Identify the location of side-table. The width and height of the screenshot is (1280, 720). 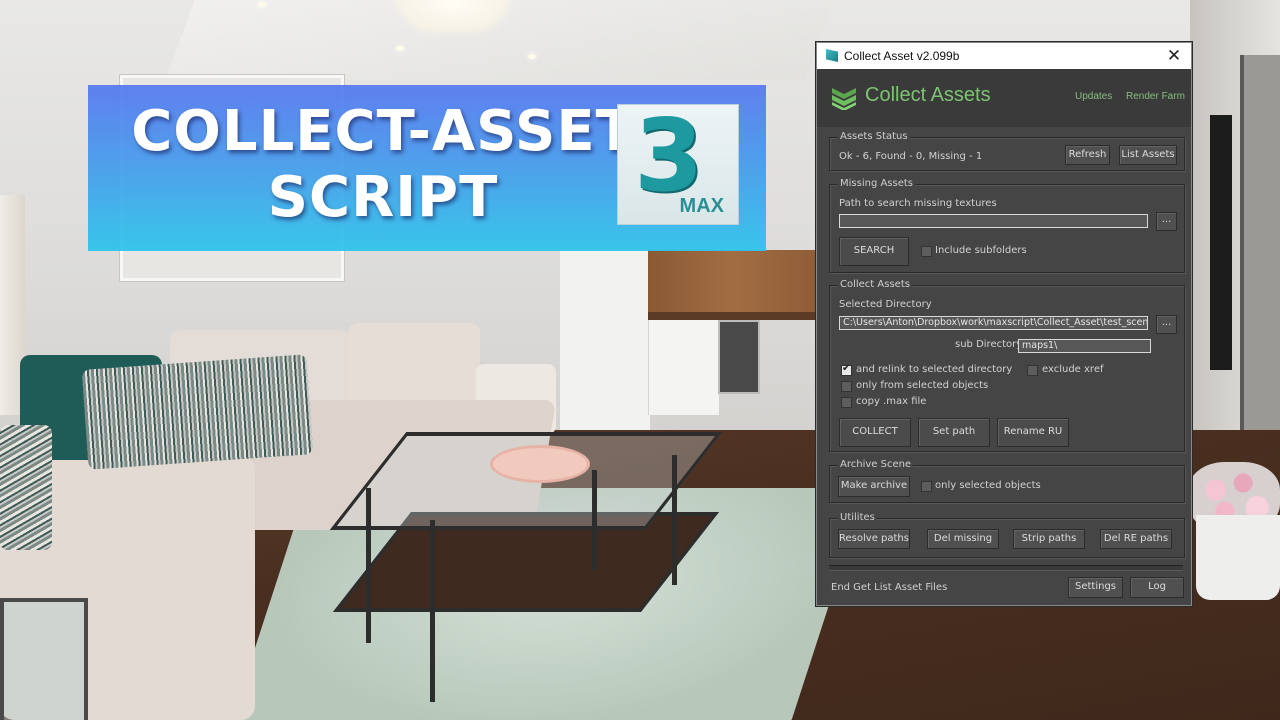
(44, 659).